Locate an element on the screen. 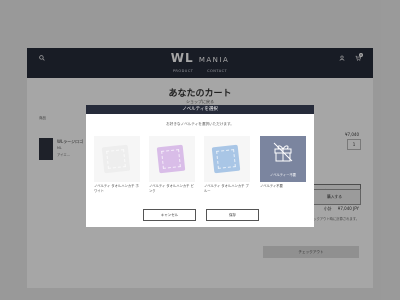 This screenshot has width=400, height=300. novelty-thumb-white is located at coordinates (117, 159).